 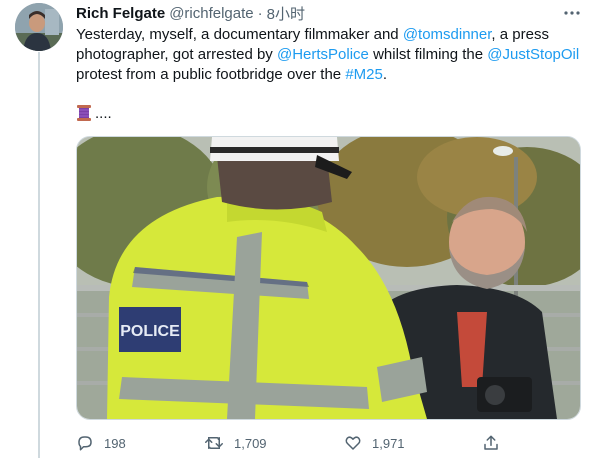 What do you see at coordinates (84, 113) in the screenshot?
I see `thread-spool-emoji` at bounding box center [84, 113].